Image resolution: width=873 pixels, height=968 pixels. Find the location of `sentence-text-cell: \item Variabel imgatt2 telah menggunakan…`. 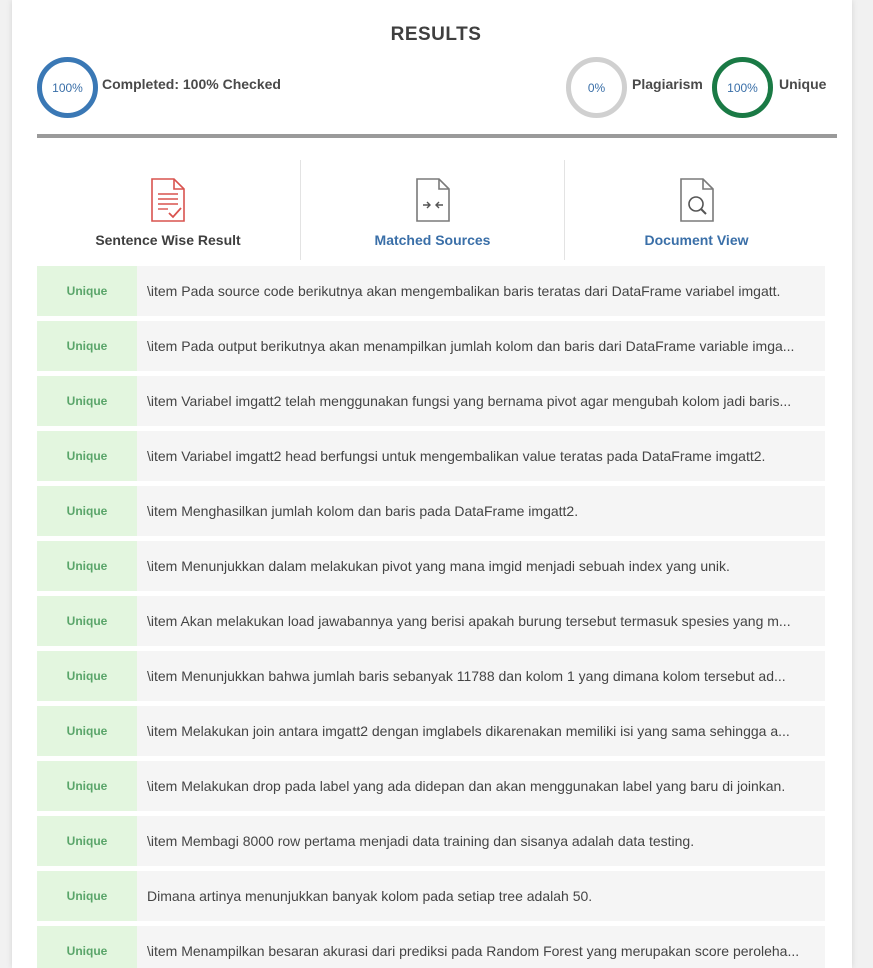

sentence-text-cell: \item Variabel imgatt2 telah menggunakan… is located at coordinates (481, 401).